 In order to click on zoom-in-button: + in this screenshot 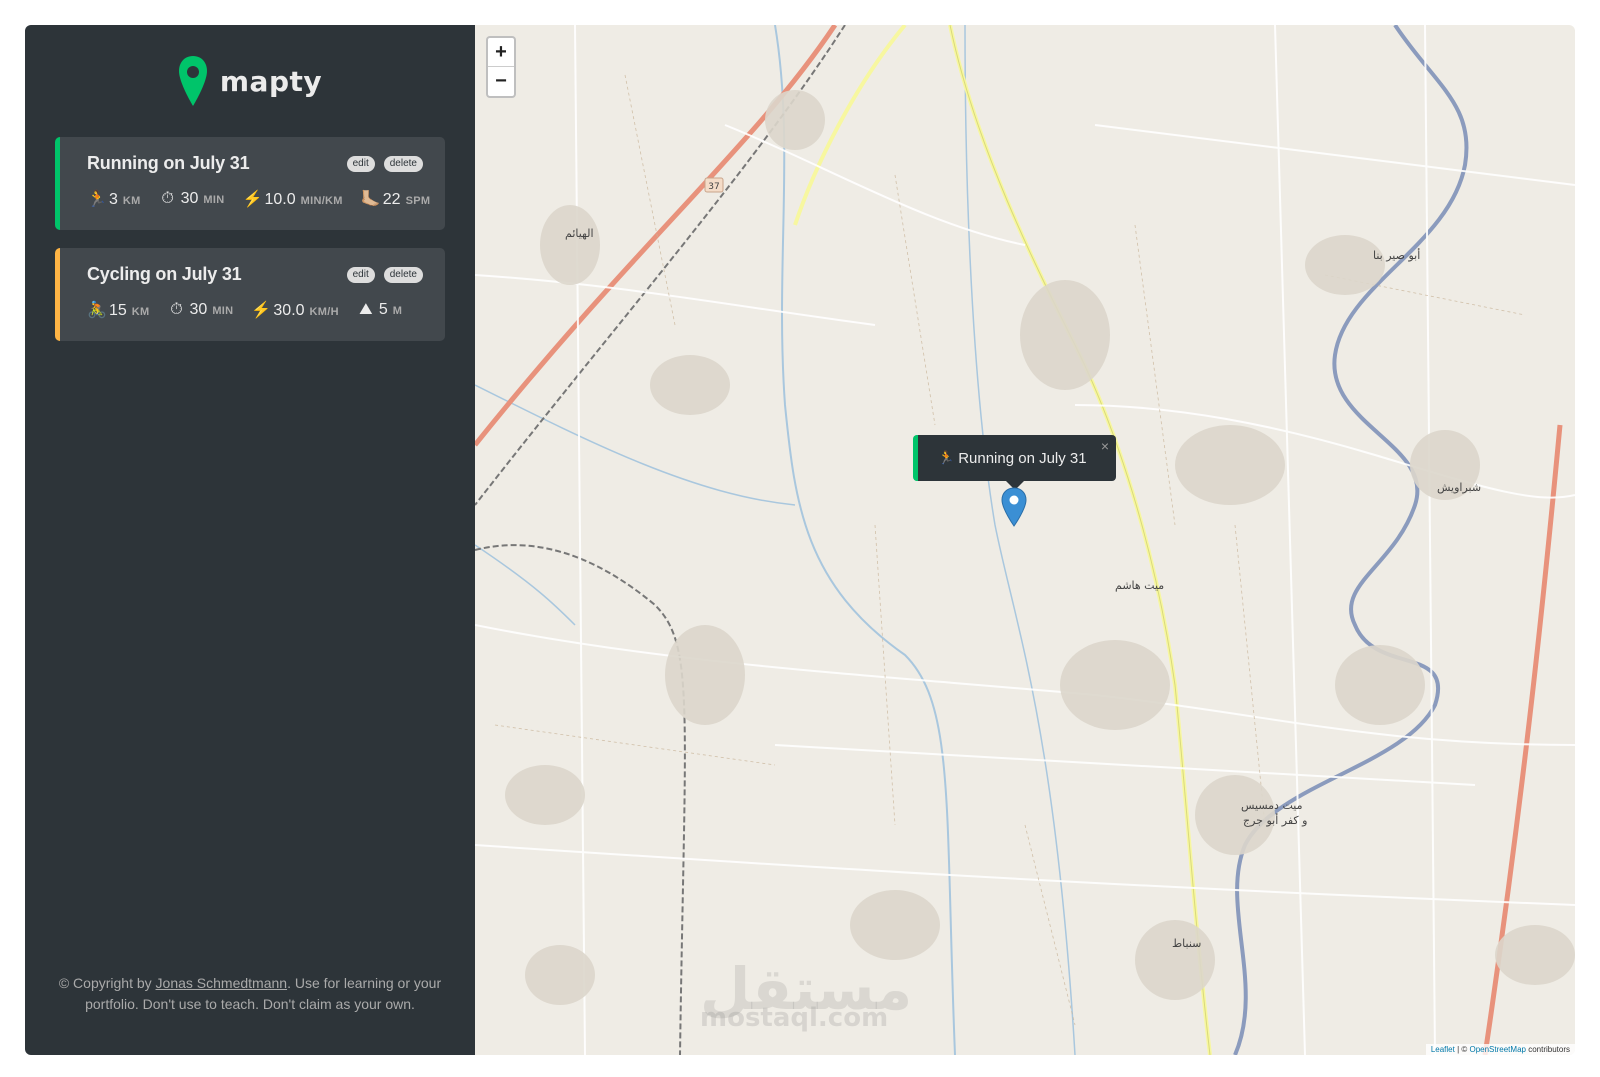, I will do `click(501, 52)`.